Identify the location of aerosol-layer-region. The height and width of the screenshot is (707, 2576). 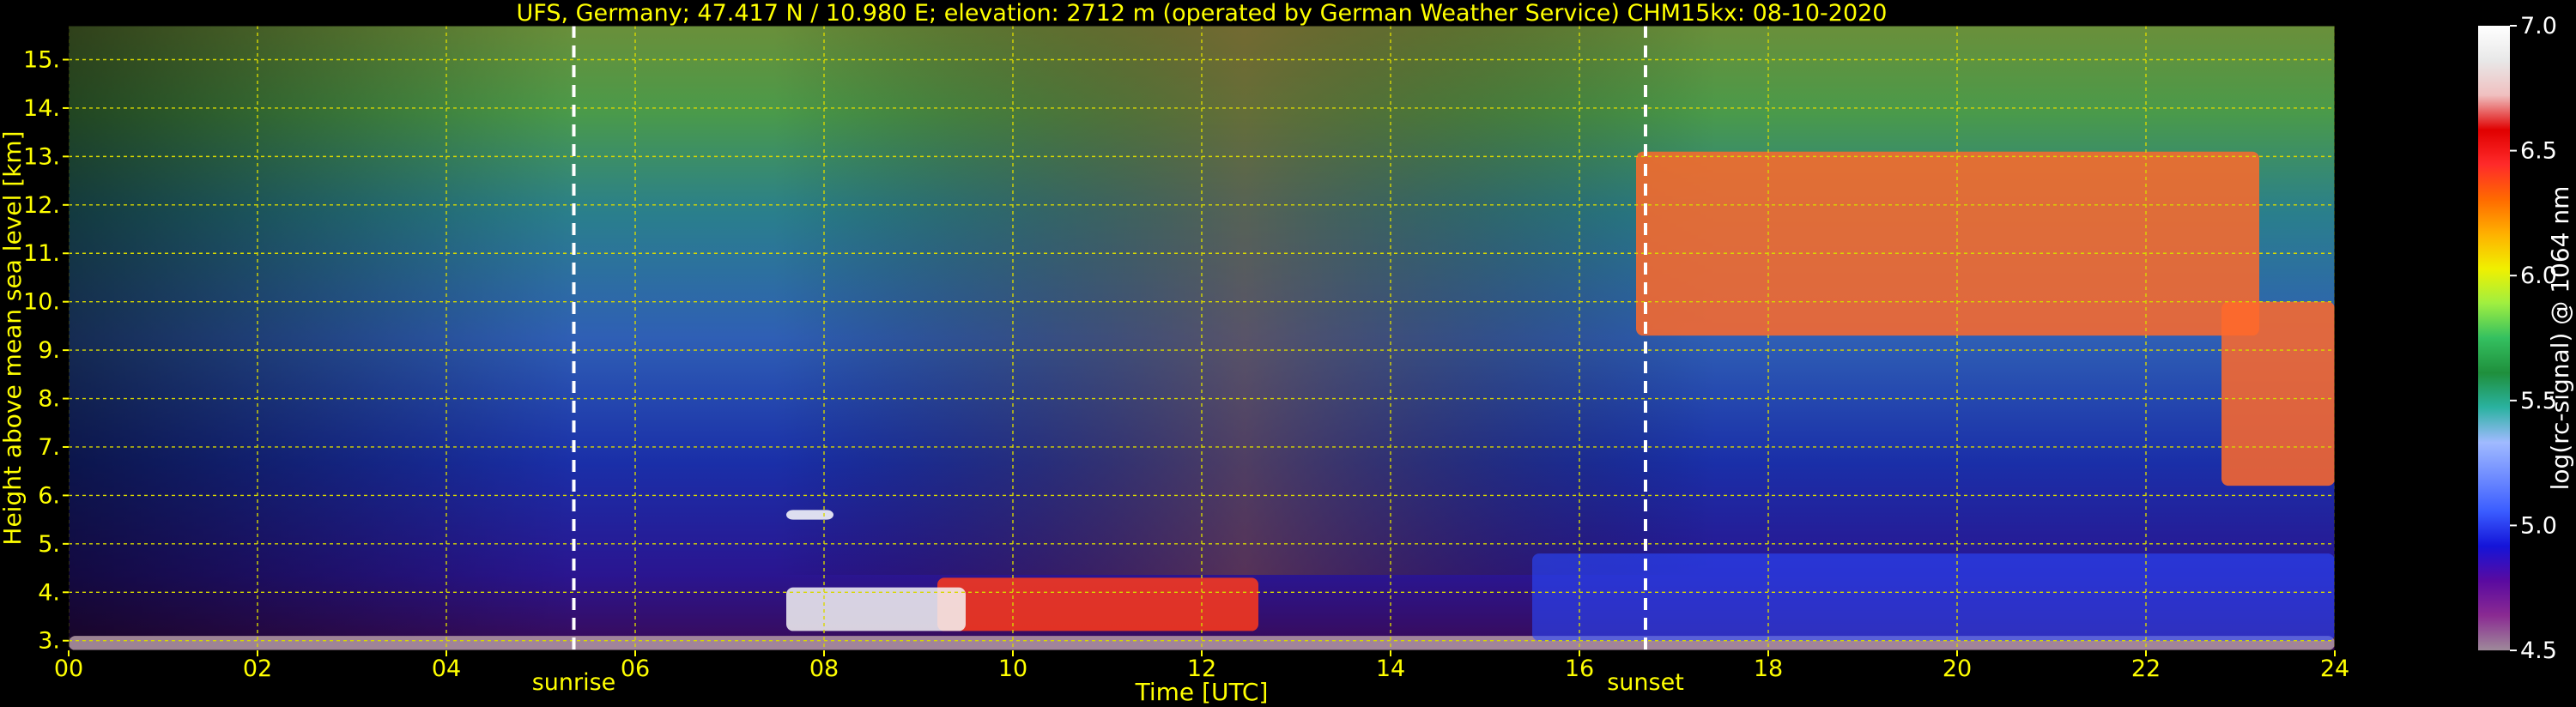
(1933, 597).